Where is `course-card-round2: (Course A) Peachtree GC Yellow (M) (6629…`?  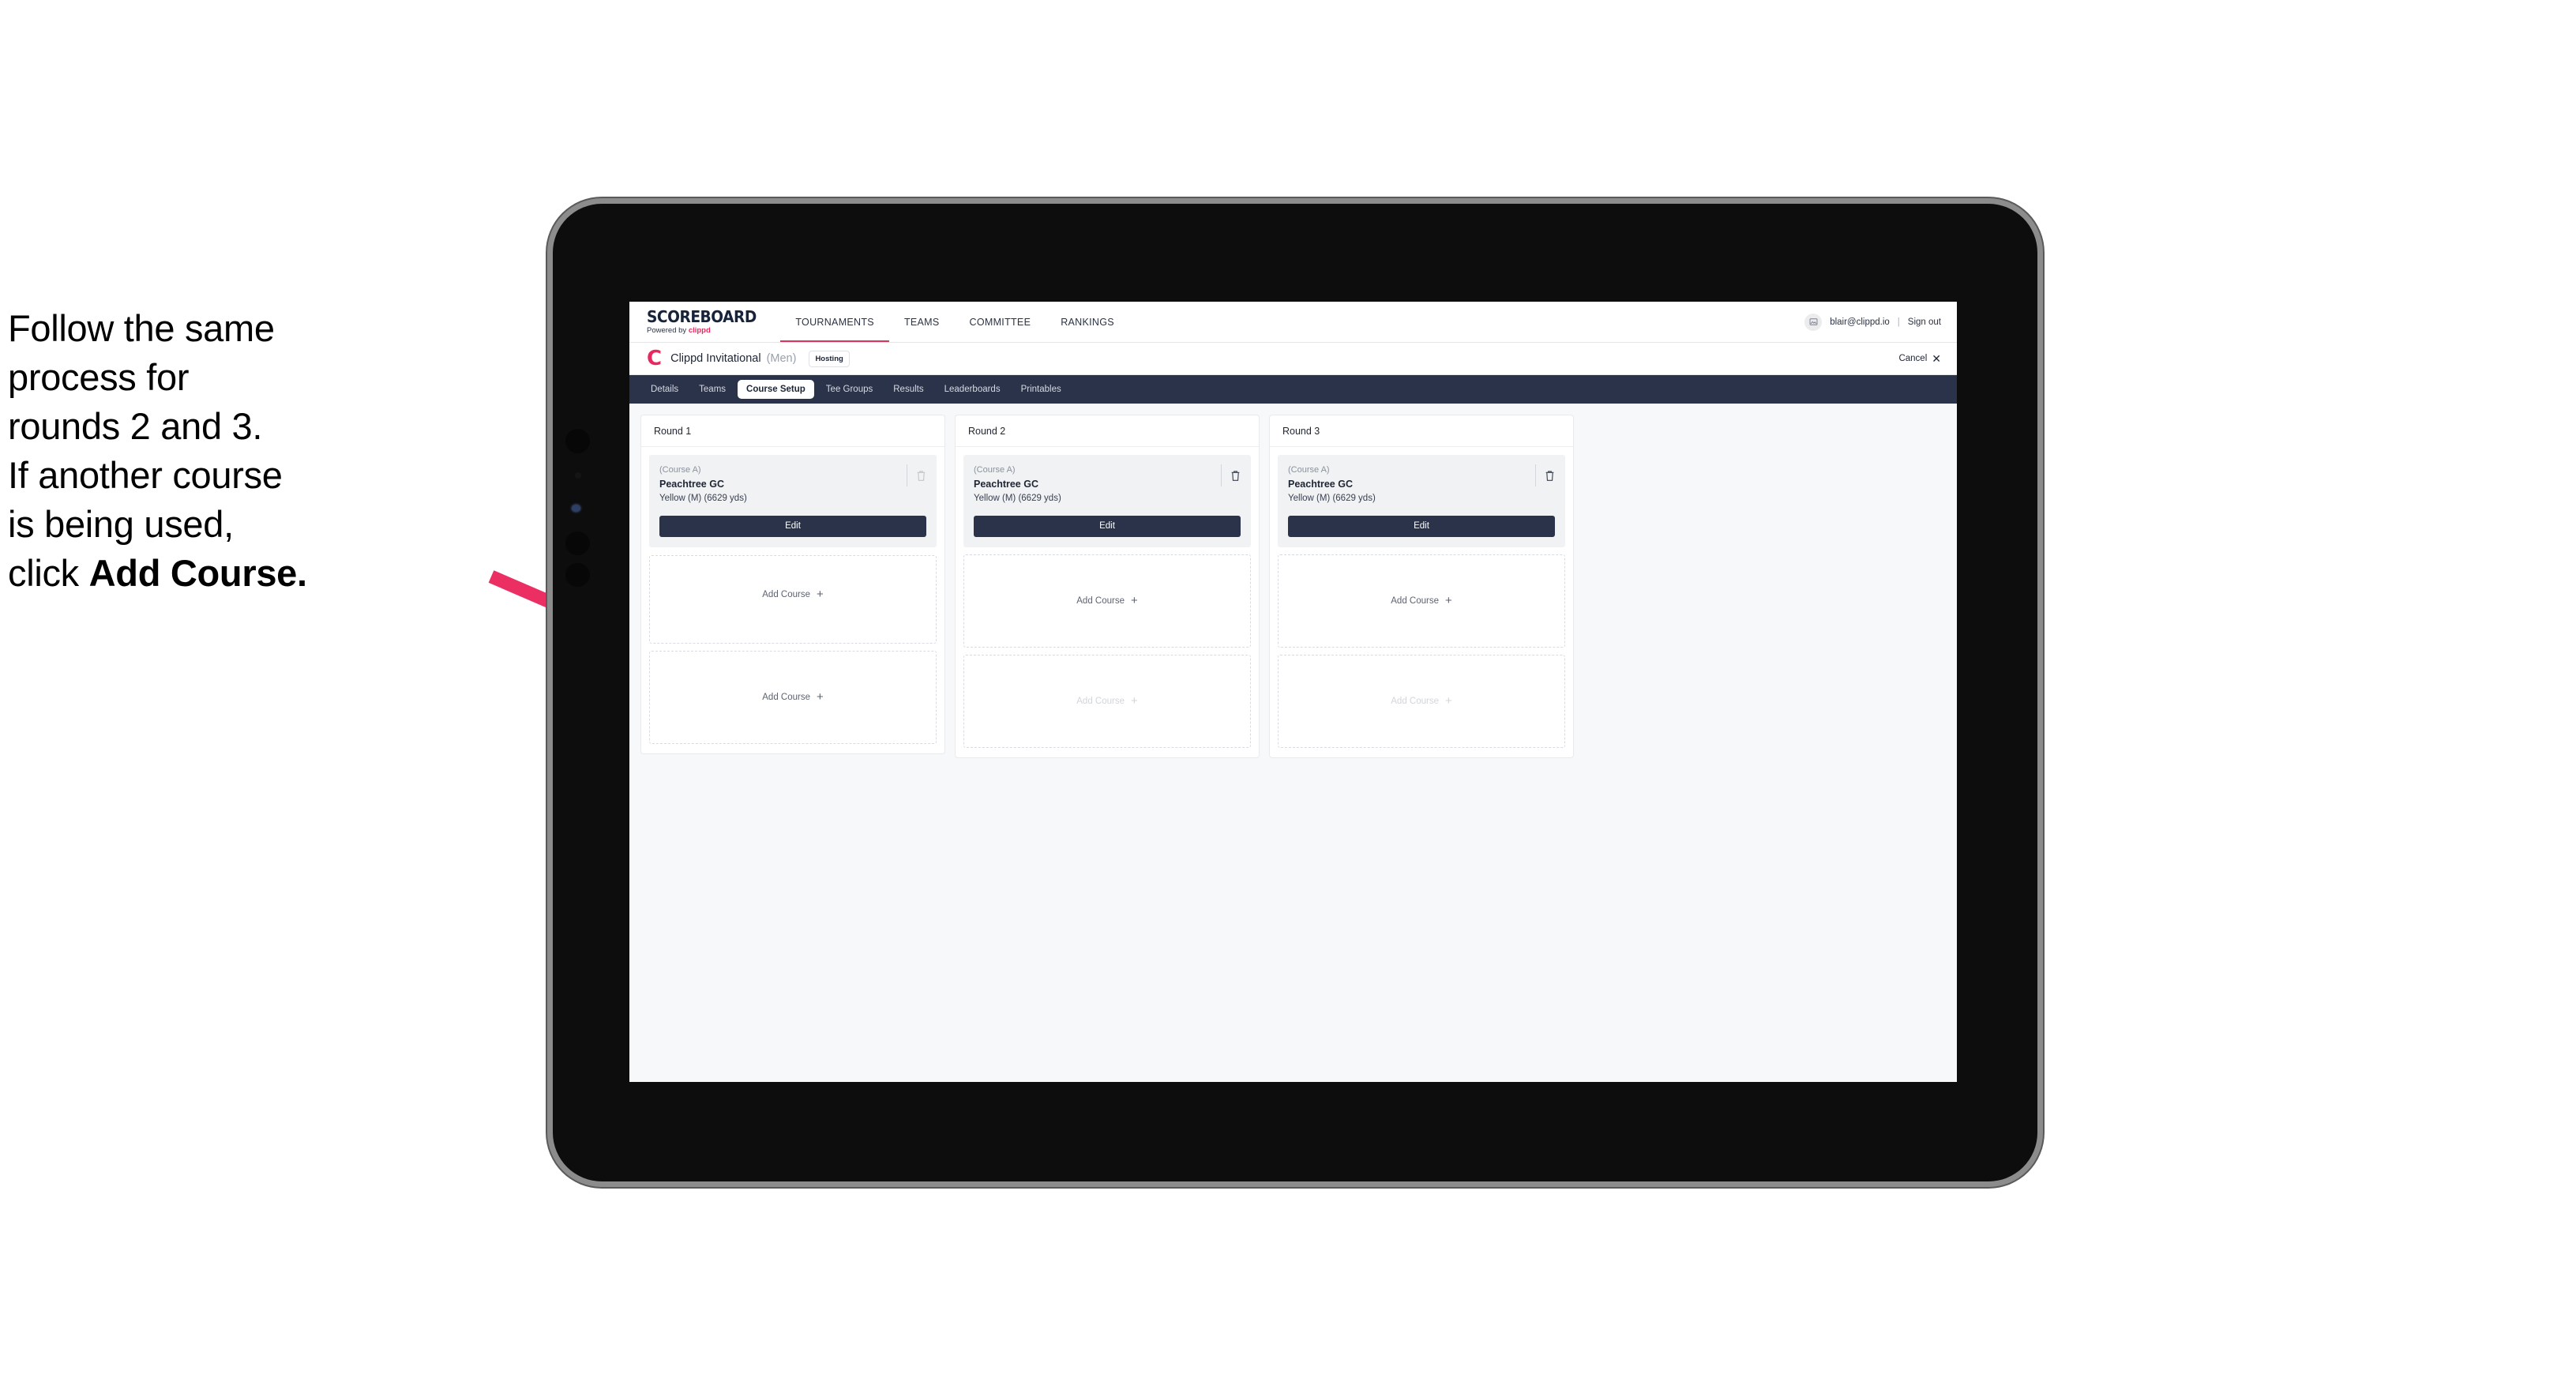
course-card-round2: (Course A) Peachtree GC Yellow (M) (6629… is located at coordinates (1107, 501).